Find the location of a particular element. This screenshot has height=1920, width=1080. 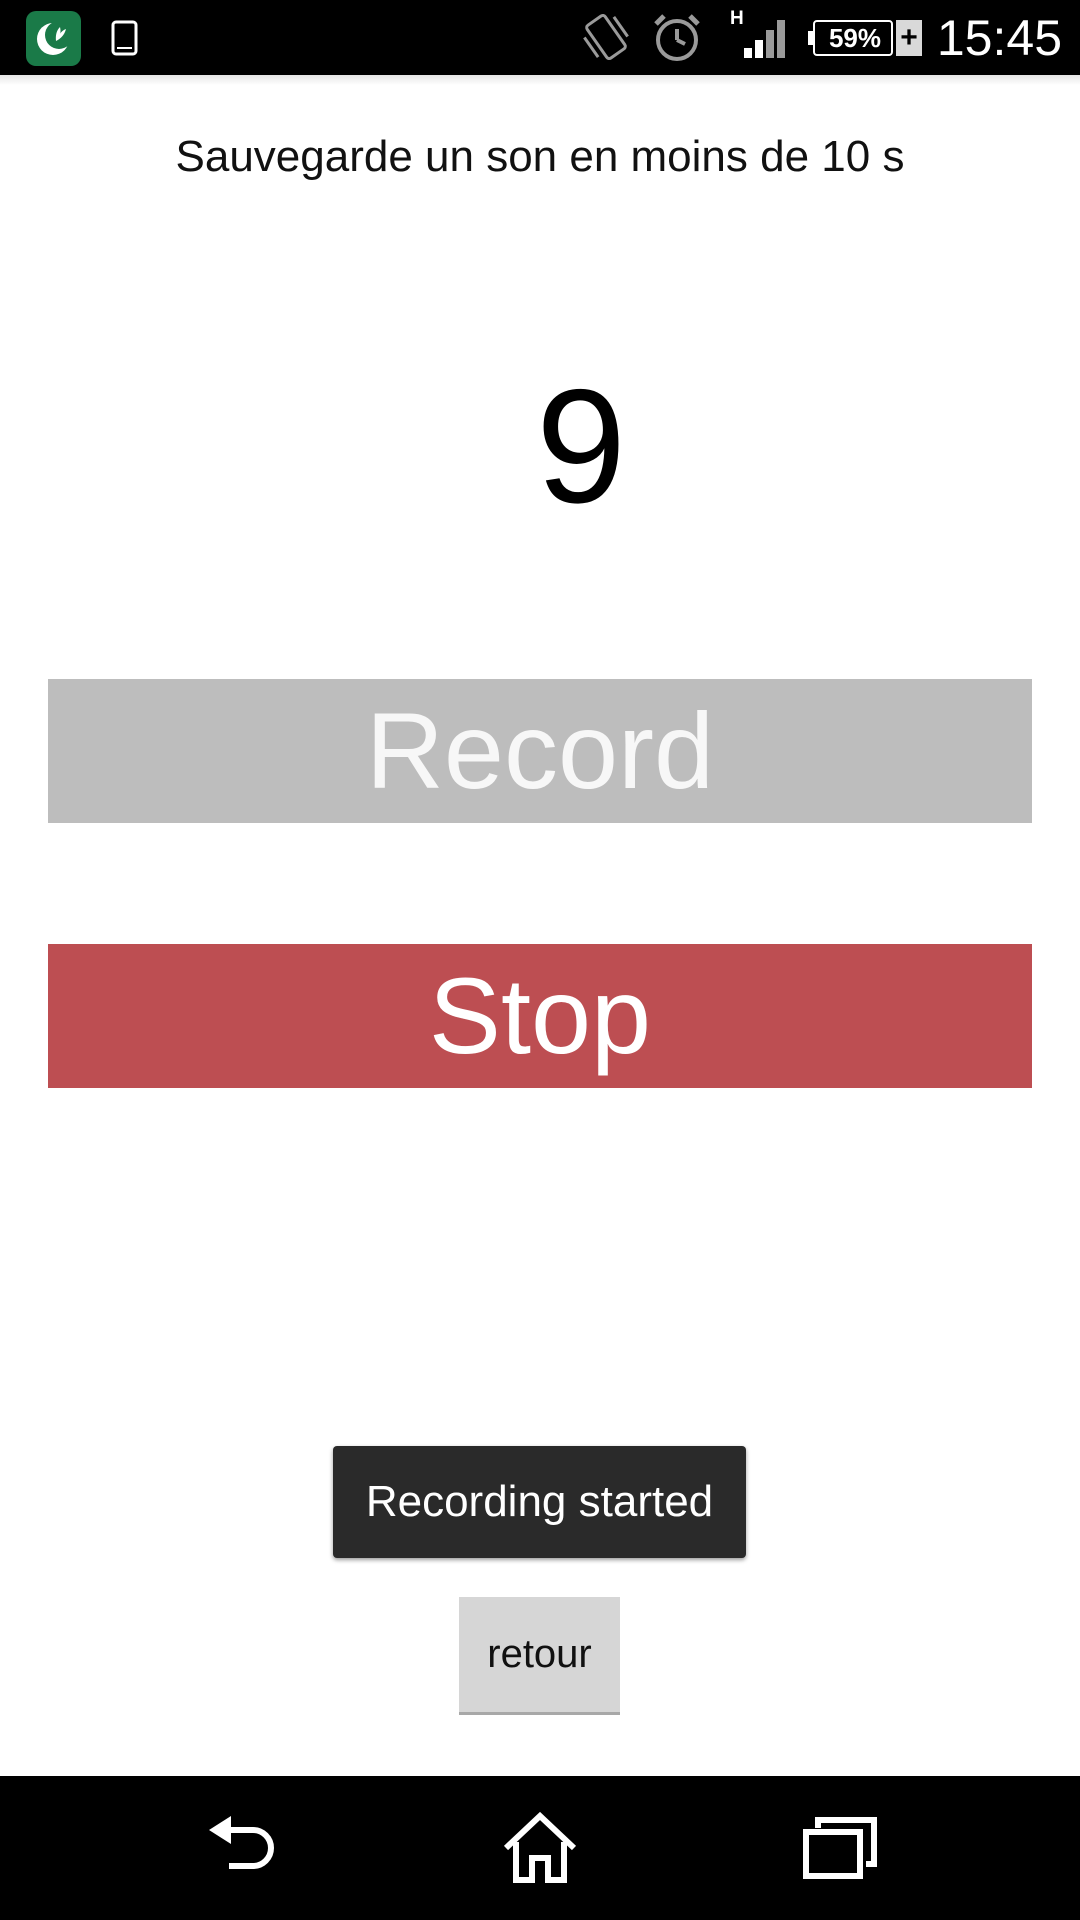

vibrate-icon is located at coordinates (606, 37).